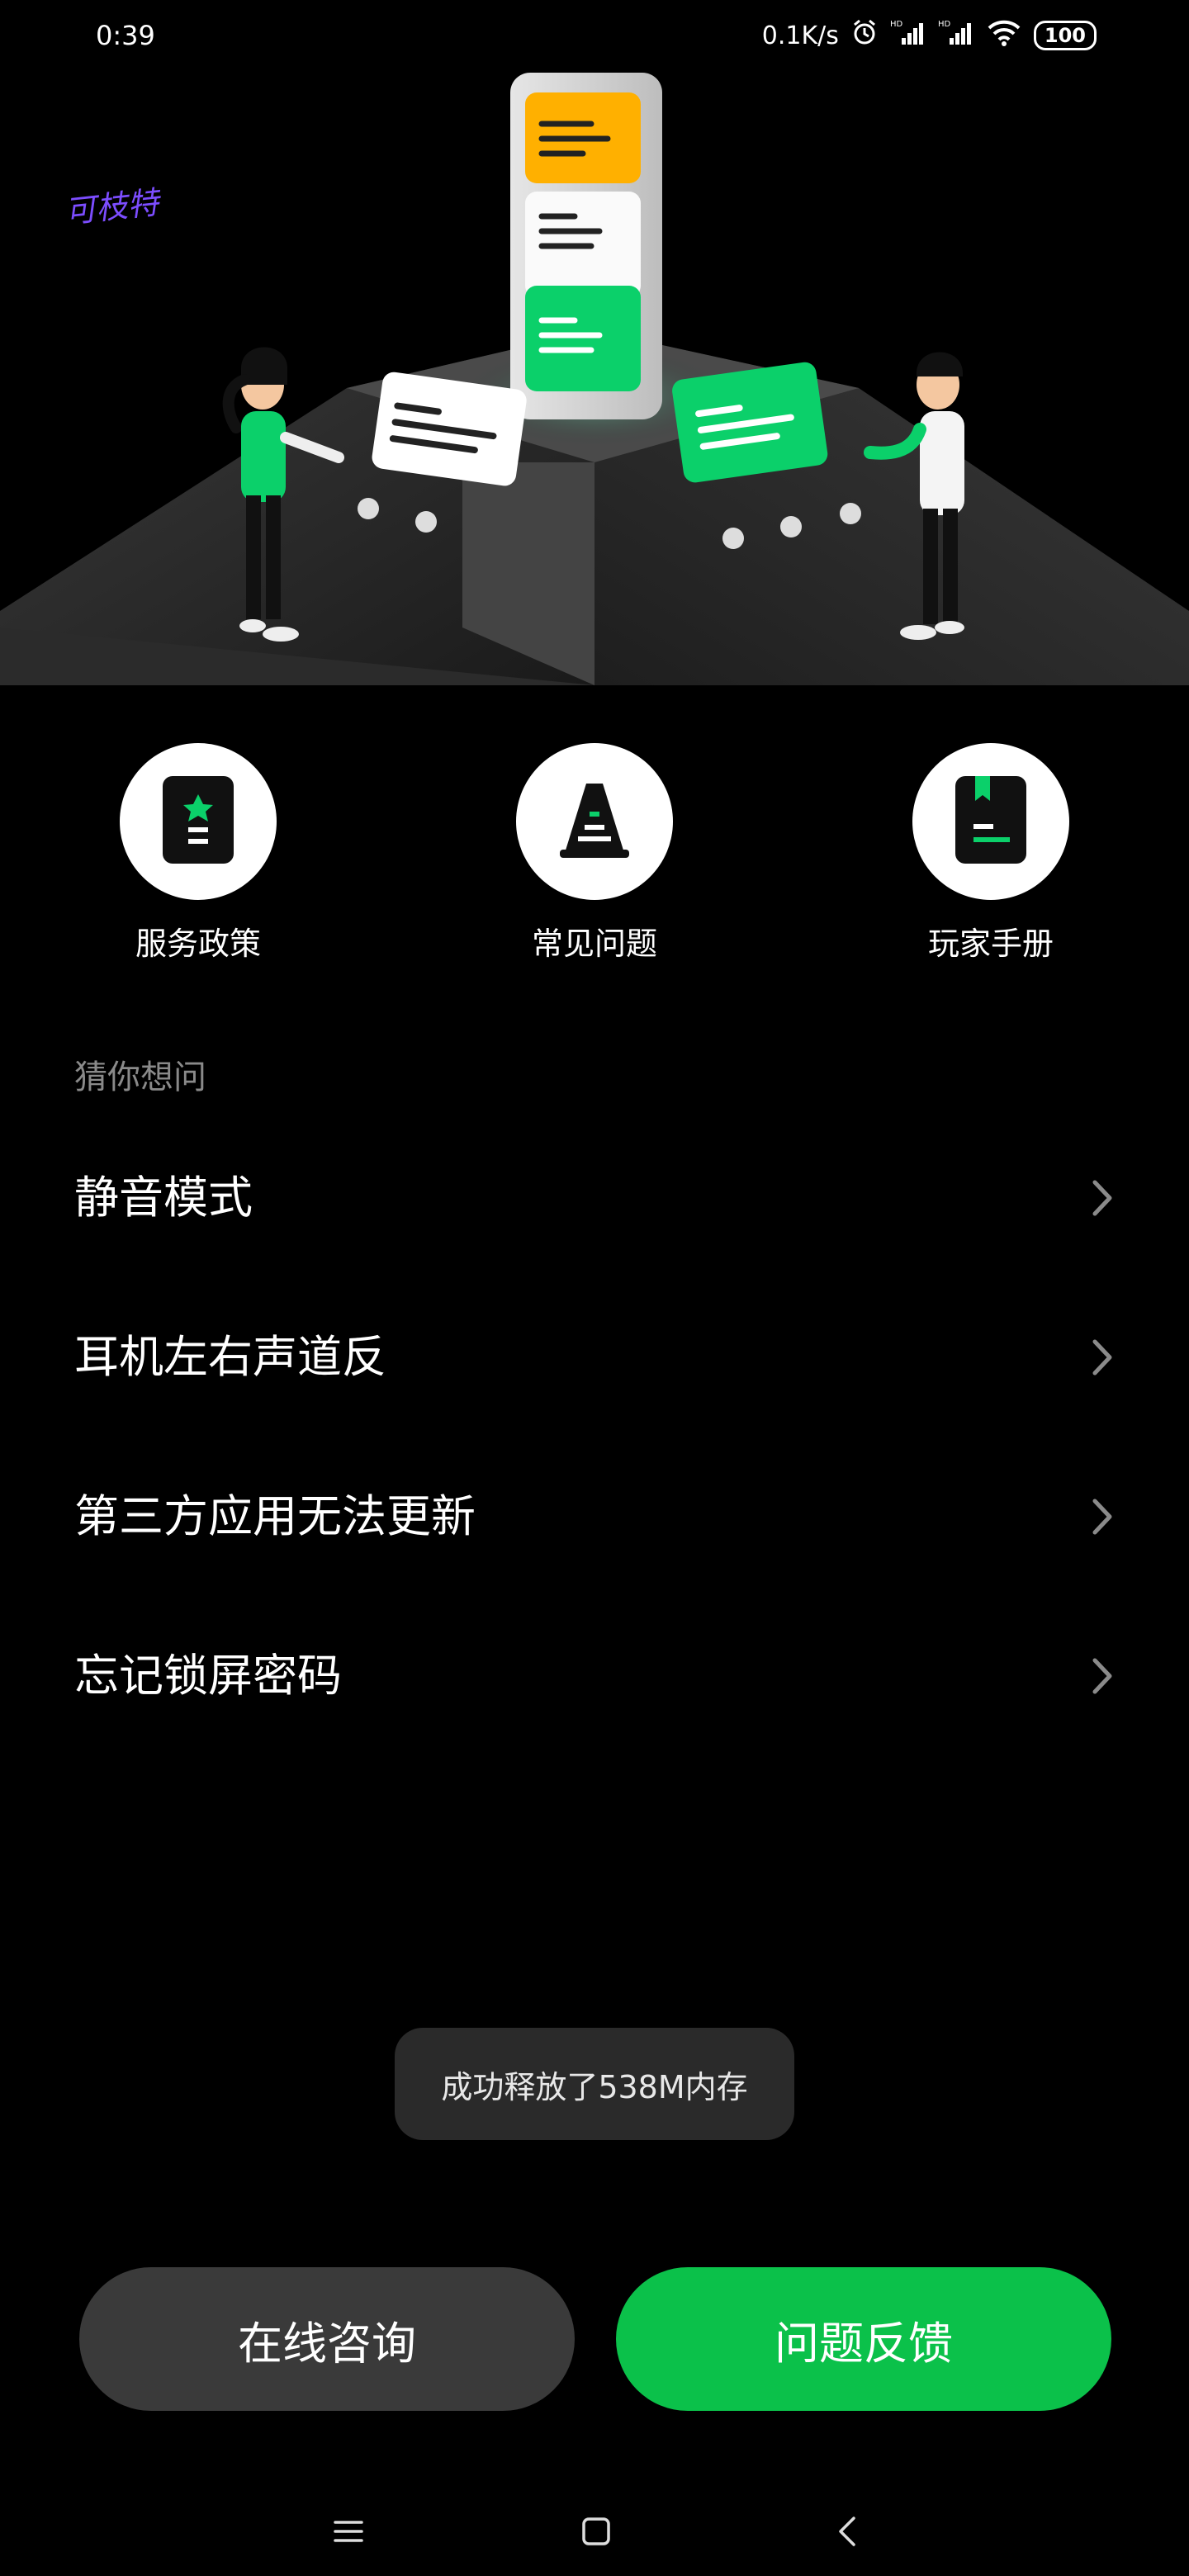  What do you see at coordinates (594, 1207) in the screenshot?
I see `faq-item: 静音模式` at bounding box center [594, 1207].